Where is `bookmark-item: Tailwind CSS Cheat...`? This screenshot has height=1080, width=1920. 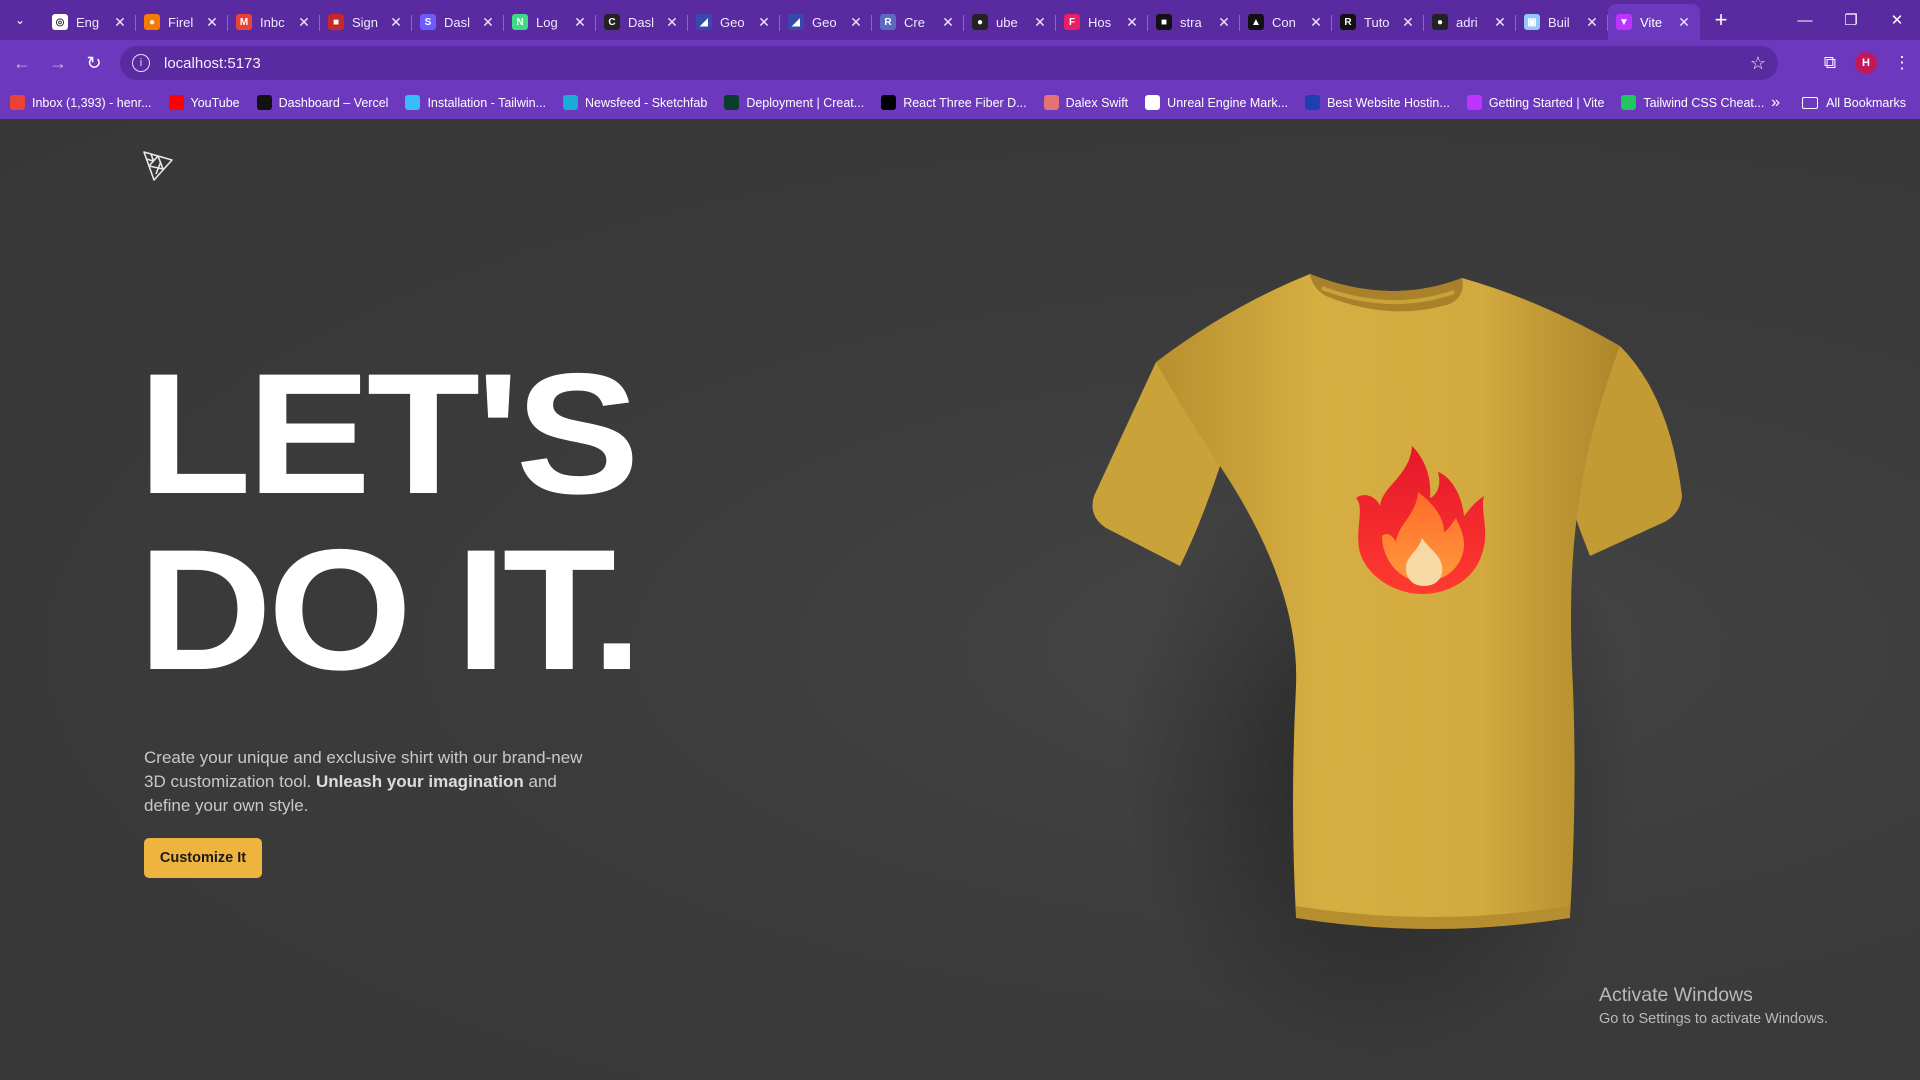 bookmark-item: Tailwind CSS Cheat... is located at coordinates (1692, 102).